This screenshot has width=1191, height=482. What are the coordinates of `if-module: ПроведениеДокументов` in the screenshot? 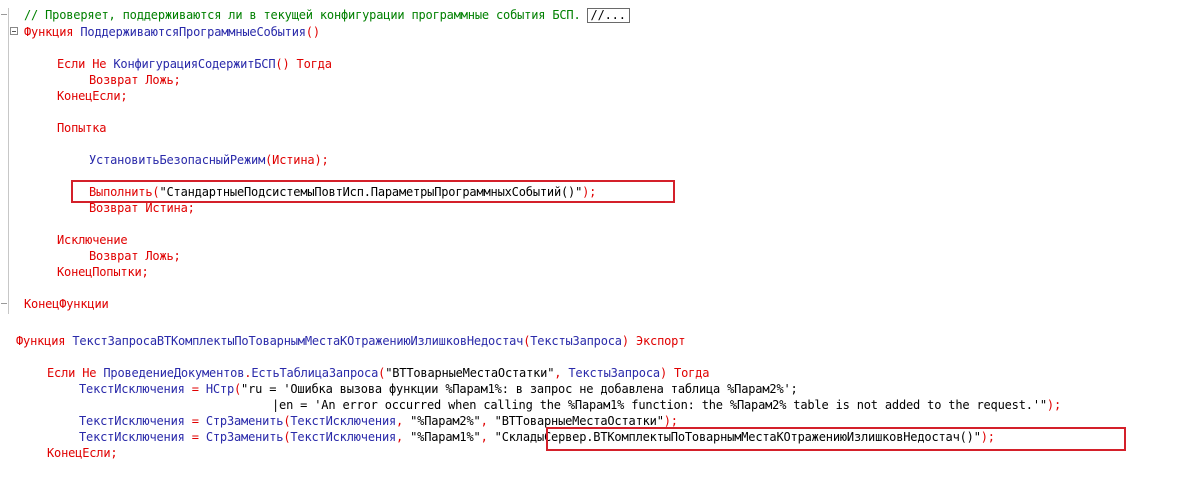 It's located at (174, 373).